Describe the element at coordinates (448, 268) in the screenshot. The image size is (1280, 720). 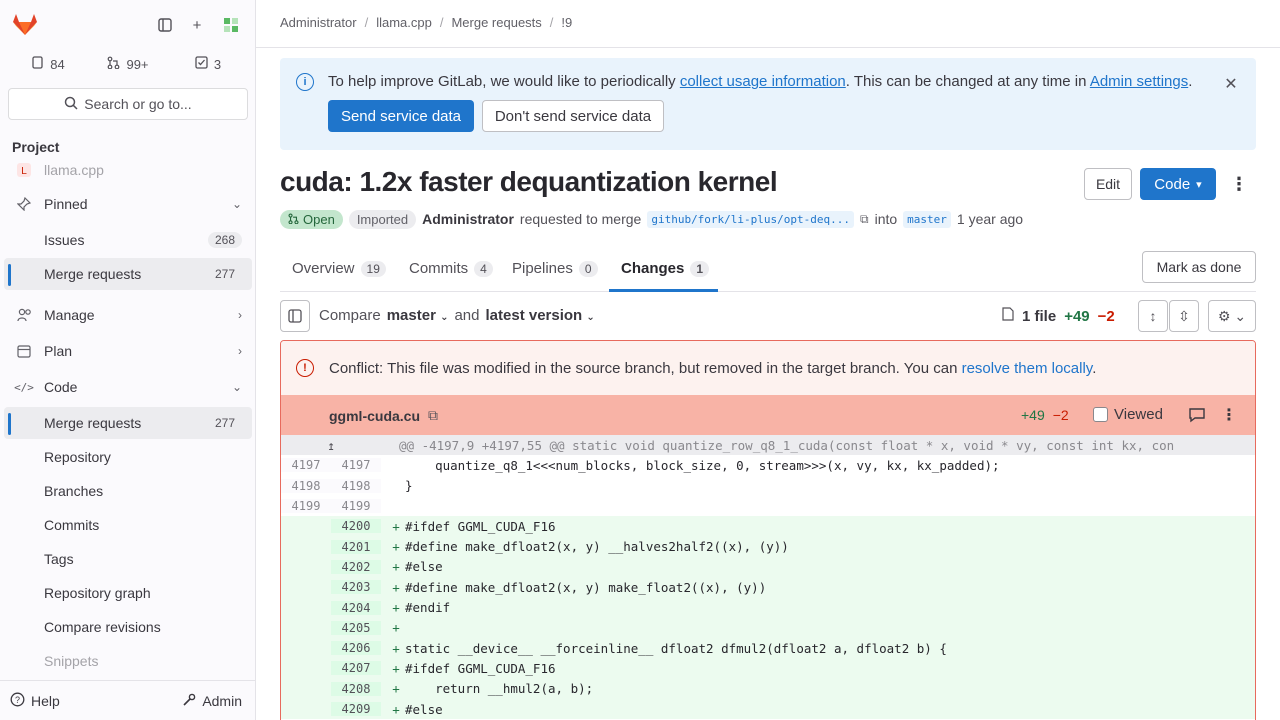
I see `tab-commits: Commits 4` at that location.